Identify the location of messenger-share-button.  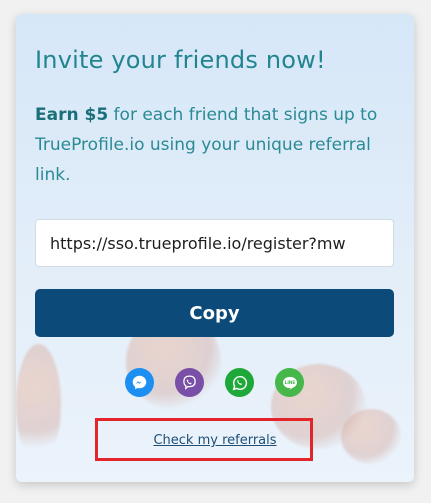
(139, 382).